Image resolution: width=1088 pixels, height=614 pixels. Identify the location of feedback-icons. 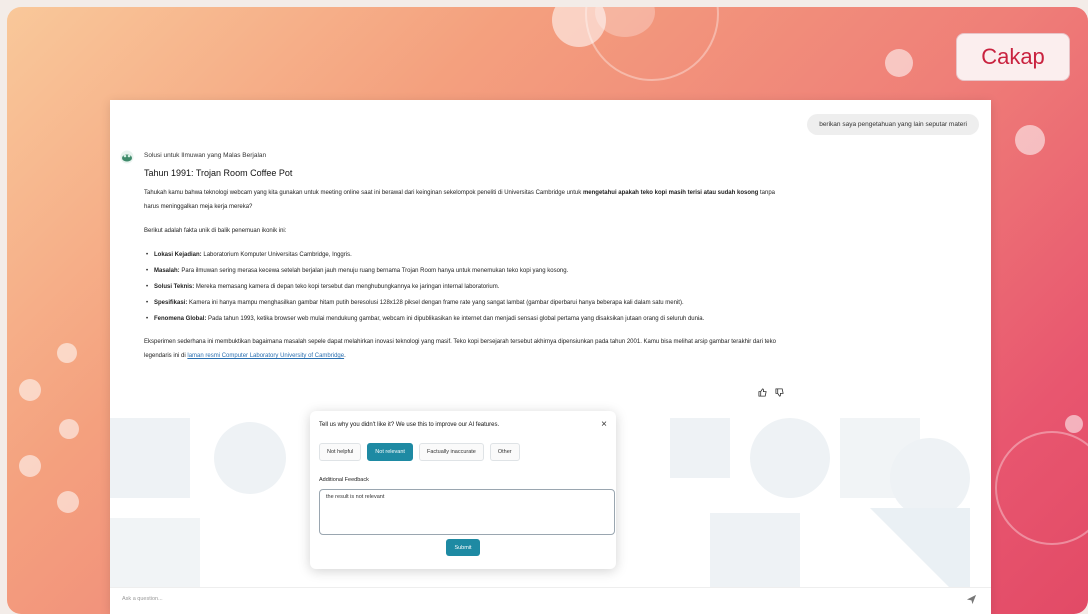
(771, 392).